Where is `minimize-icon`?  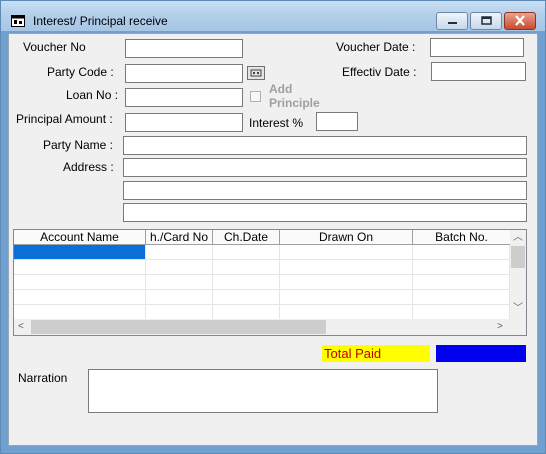 minimize-icon is located at coordinates (452, 23).